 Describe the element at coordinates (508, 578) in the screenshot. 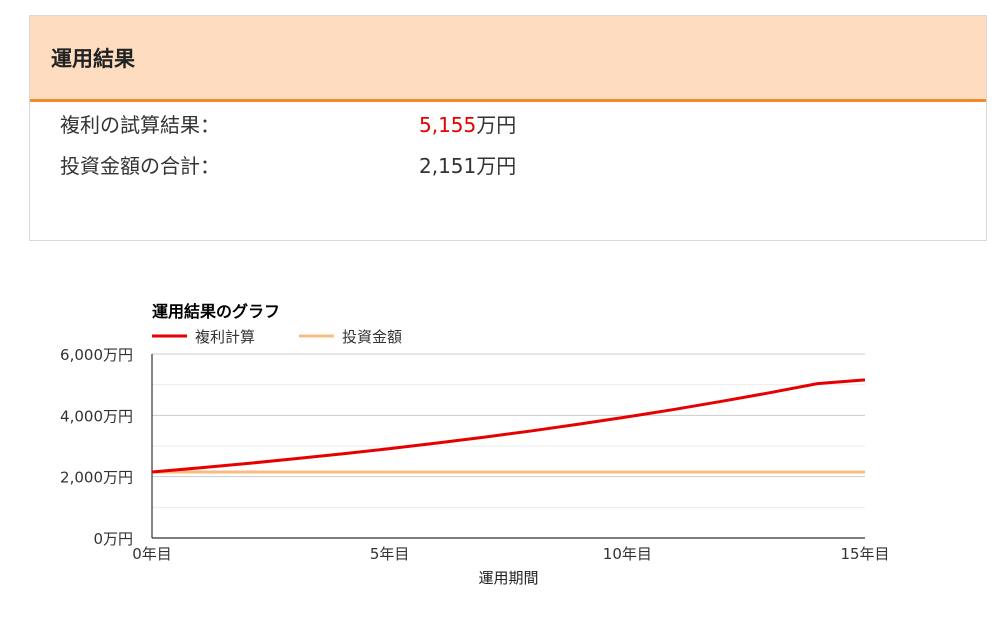

I see `x-axis-title: 運用期間` at that location.